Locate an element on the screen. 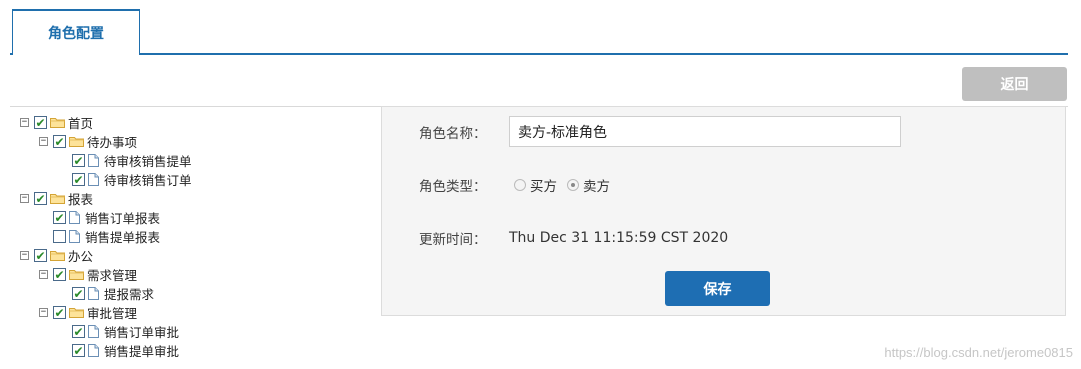 The width and height of the screenshot is (1081, 369). tab-role-config: 角色配置 is located at coordinates (76, 33).